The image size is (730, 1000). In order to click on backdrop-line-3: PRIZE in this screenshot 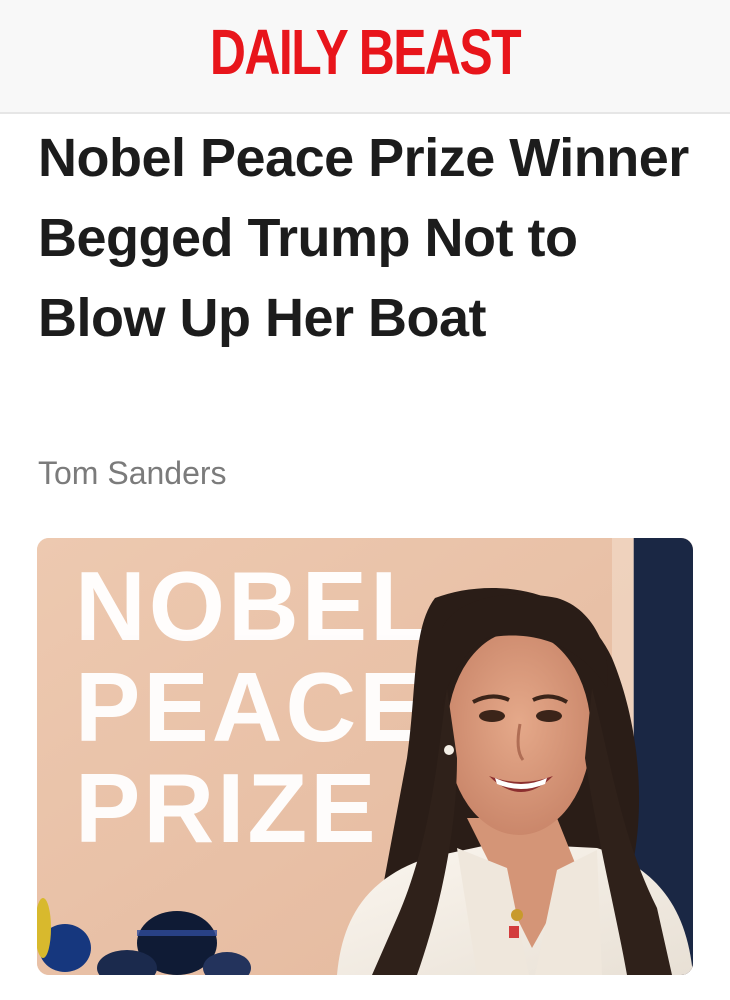, I will do `click(227, 808)`.